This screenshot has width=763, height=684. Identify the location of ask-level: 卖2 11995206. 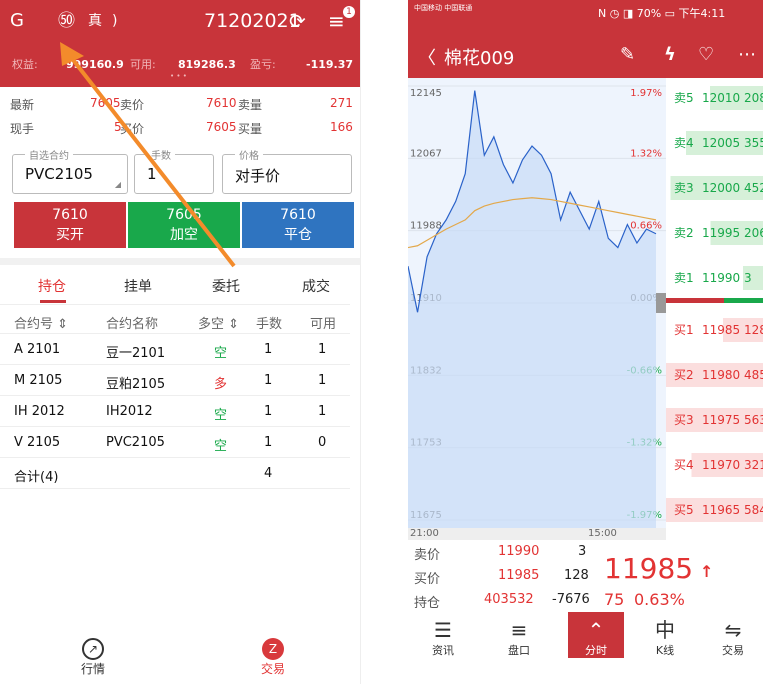
(714, 233).